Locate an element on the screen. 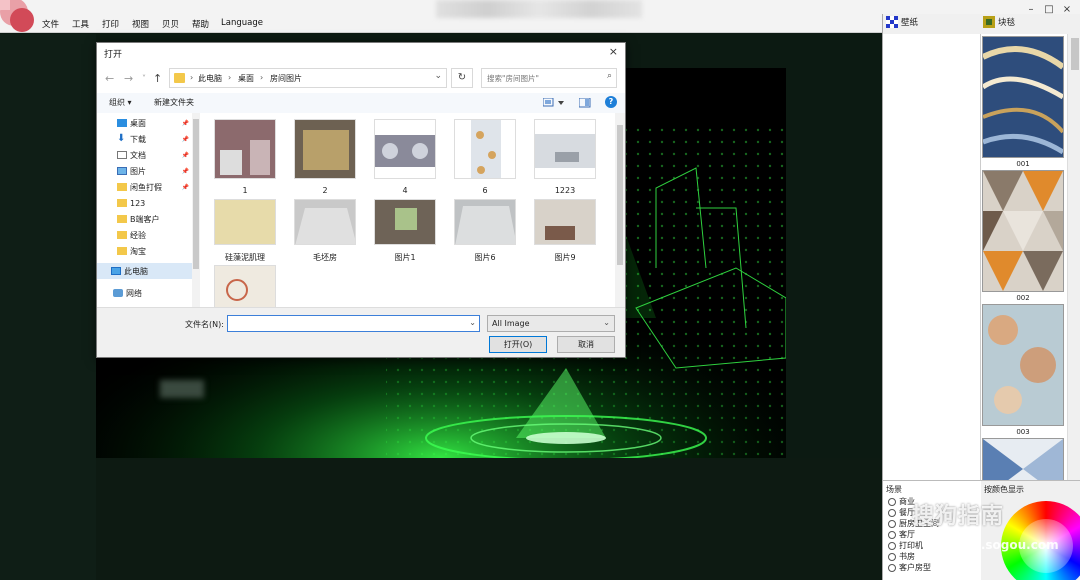 The image size is (1080, 580). nav-item-desktop: 桌面 📌 is located at coordinates (147, 123).